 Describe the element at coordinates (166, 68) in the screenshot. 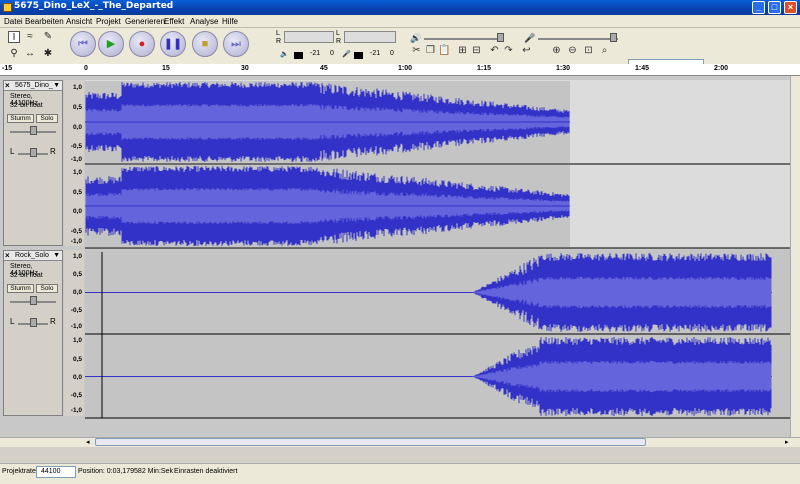

I see `ruler-tick: 15` at that location.